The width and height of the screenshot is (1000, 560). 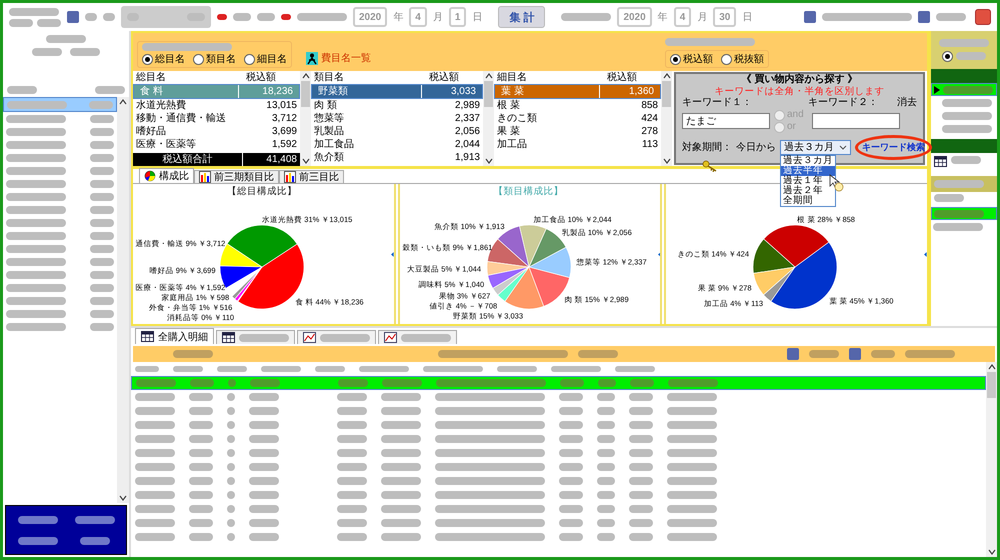 What do you see at coordinates (512, 144) in the screenshot?
I see `table-cell-text: 加工品` at bounding box center [512, 144].